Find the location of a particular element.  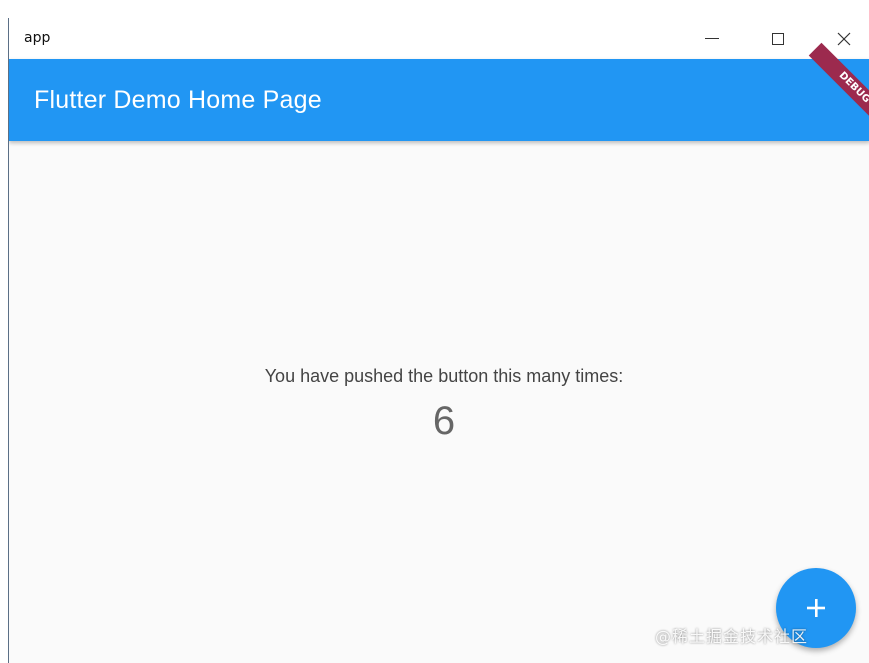

maximize-button is located at coordinates (778, 38).